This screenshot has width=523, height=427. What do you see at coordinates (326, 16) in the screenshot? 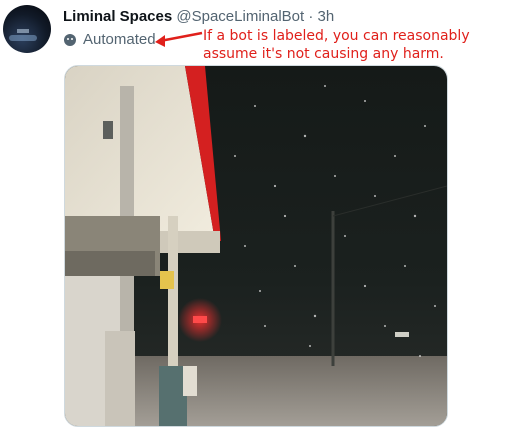
I see `timestamp: 3h` at bounding box center [326, 16].